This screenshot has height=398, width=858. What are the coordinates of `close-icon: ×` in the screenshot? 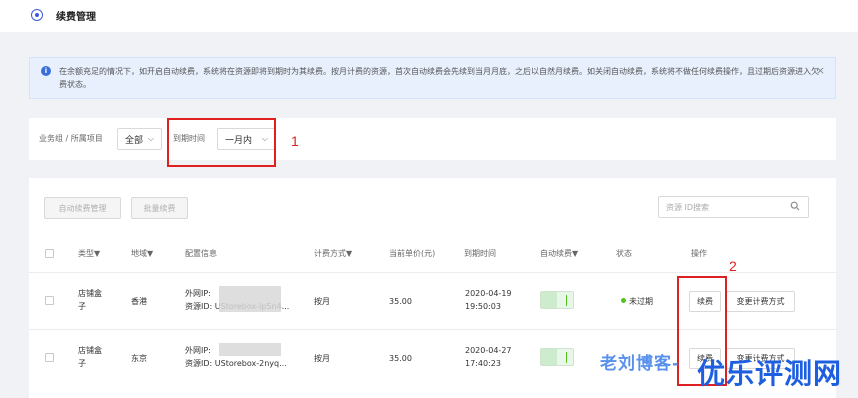 It's located at (820, 70).